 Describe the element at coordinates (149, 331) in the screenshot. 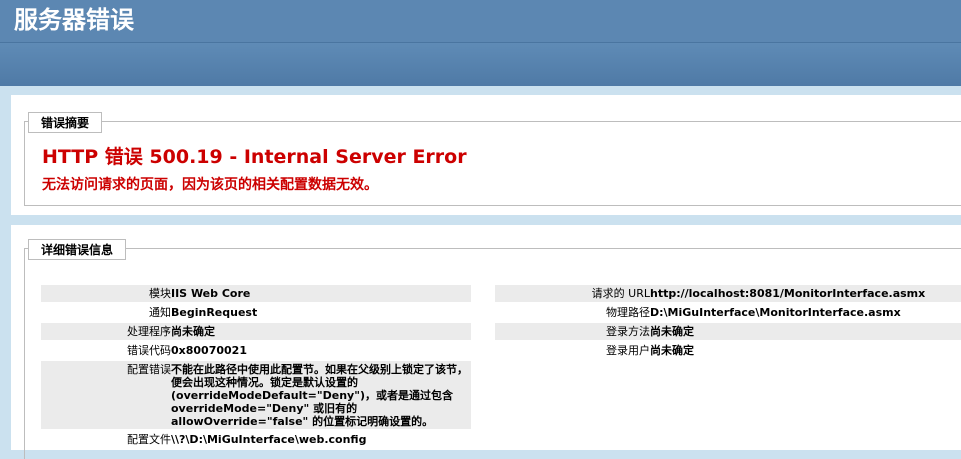

I see `detail-label: 处理程序` at that location.